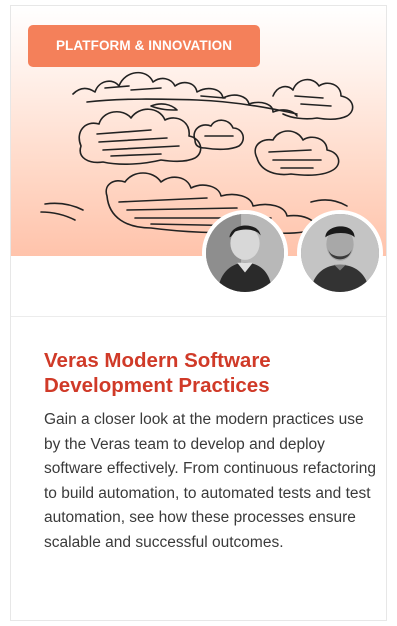 This screenshot has width=397, height=626. I want to click on card-divider, so click(198, 316).